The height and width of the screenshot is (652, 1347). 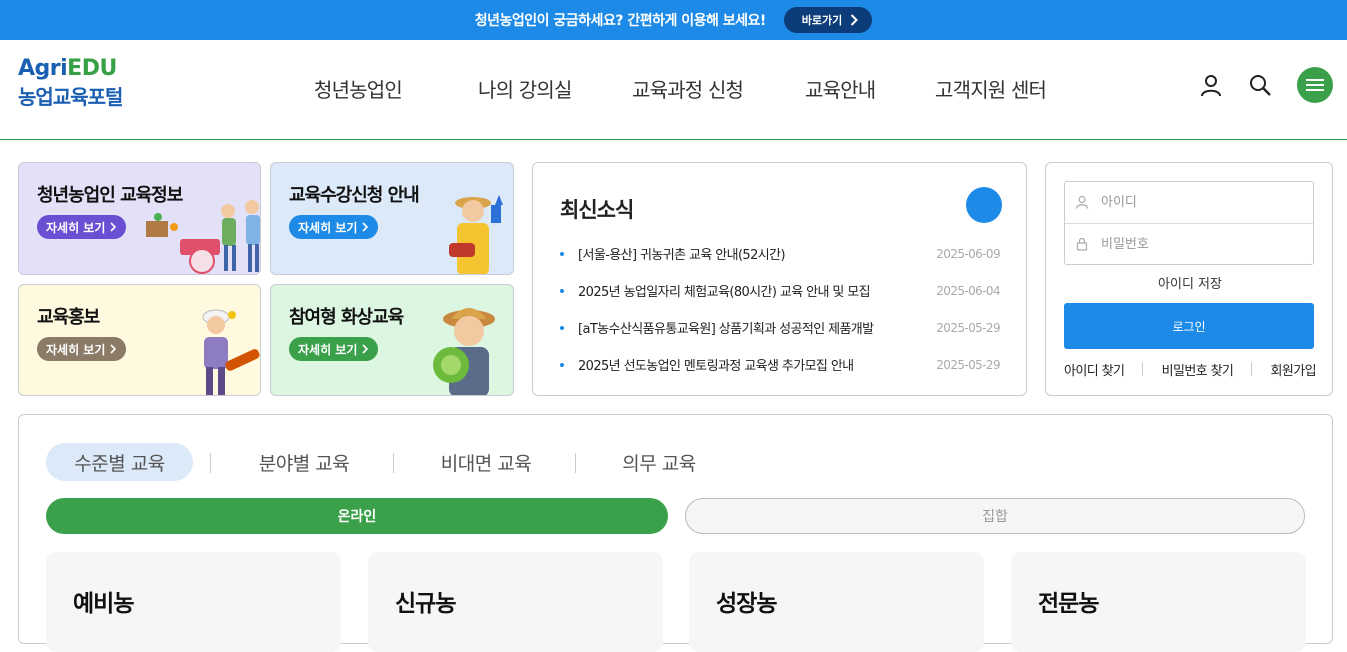 What do you see at coordinates (358, 88) in the screenshot?
I see `nav-young-farmer: 청년농업인` at bounding box center [358, 88].